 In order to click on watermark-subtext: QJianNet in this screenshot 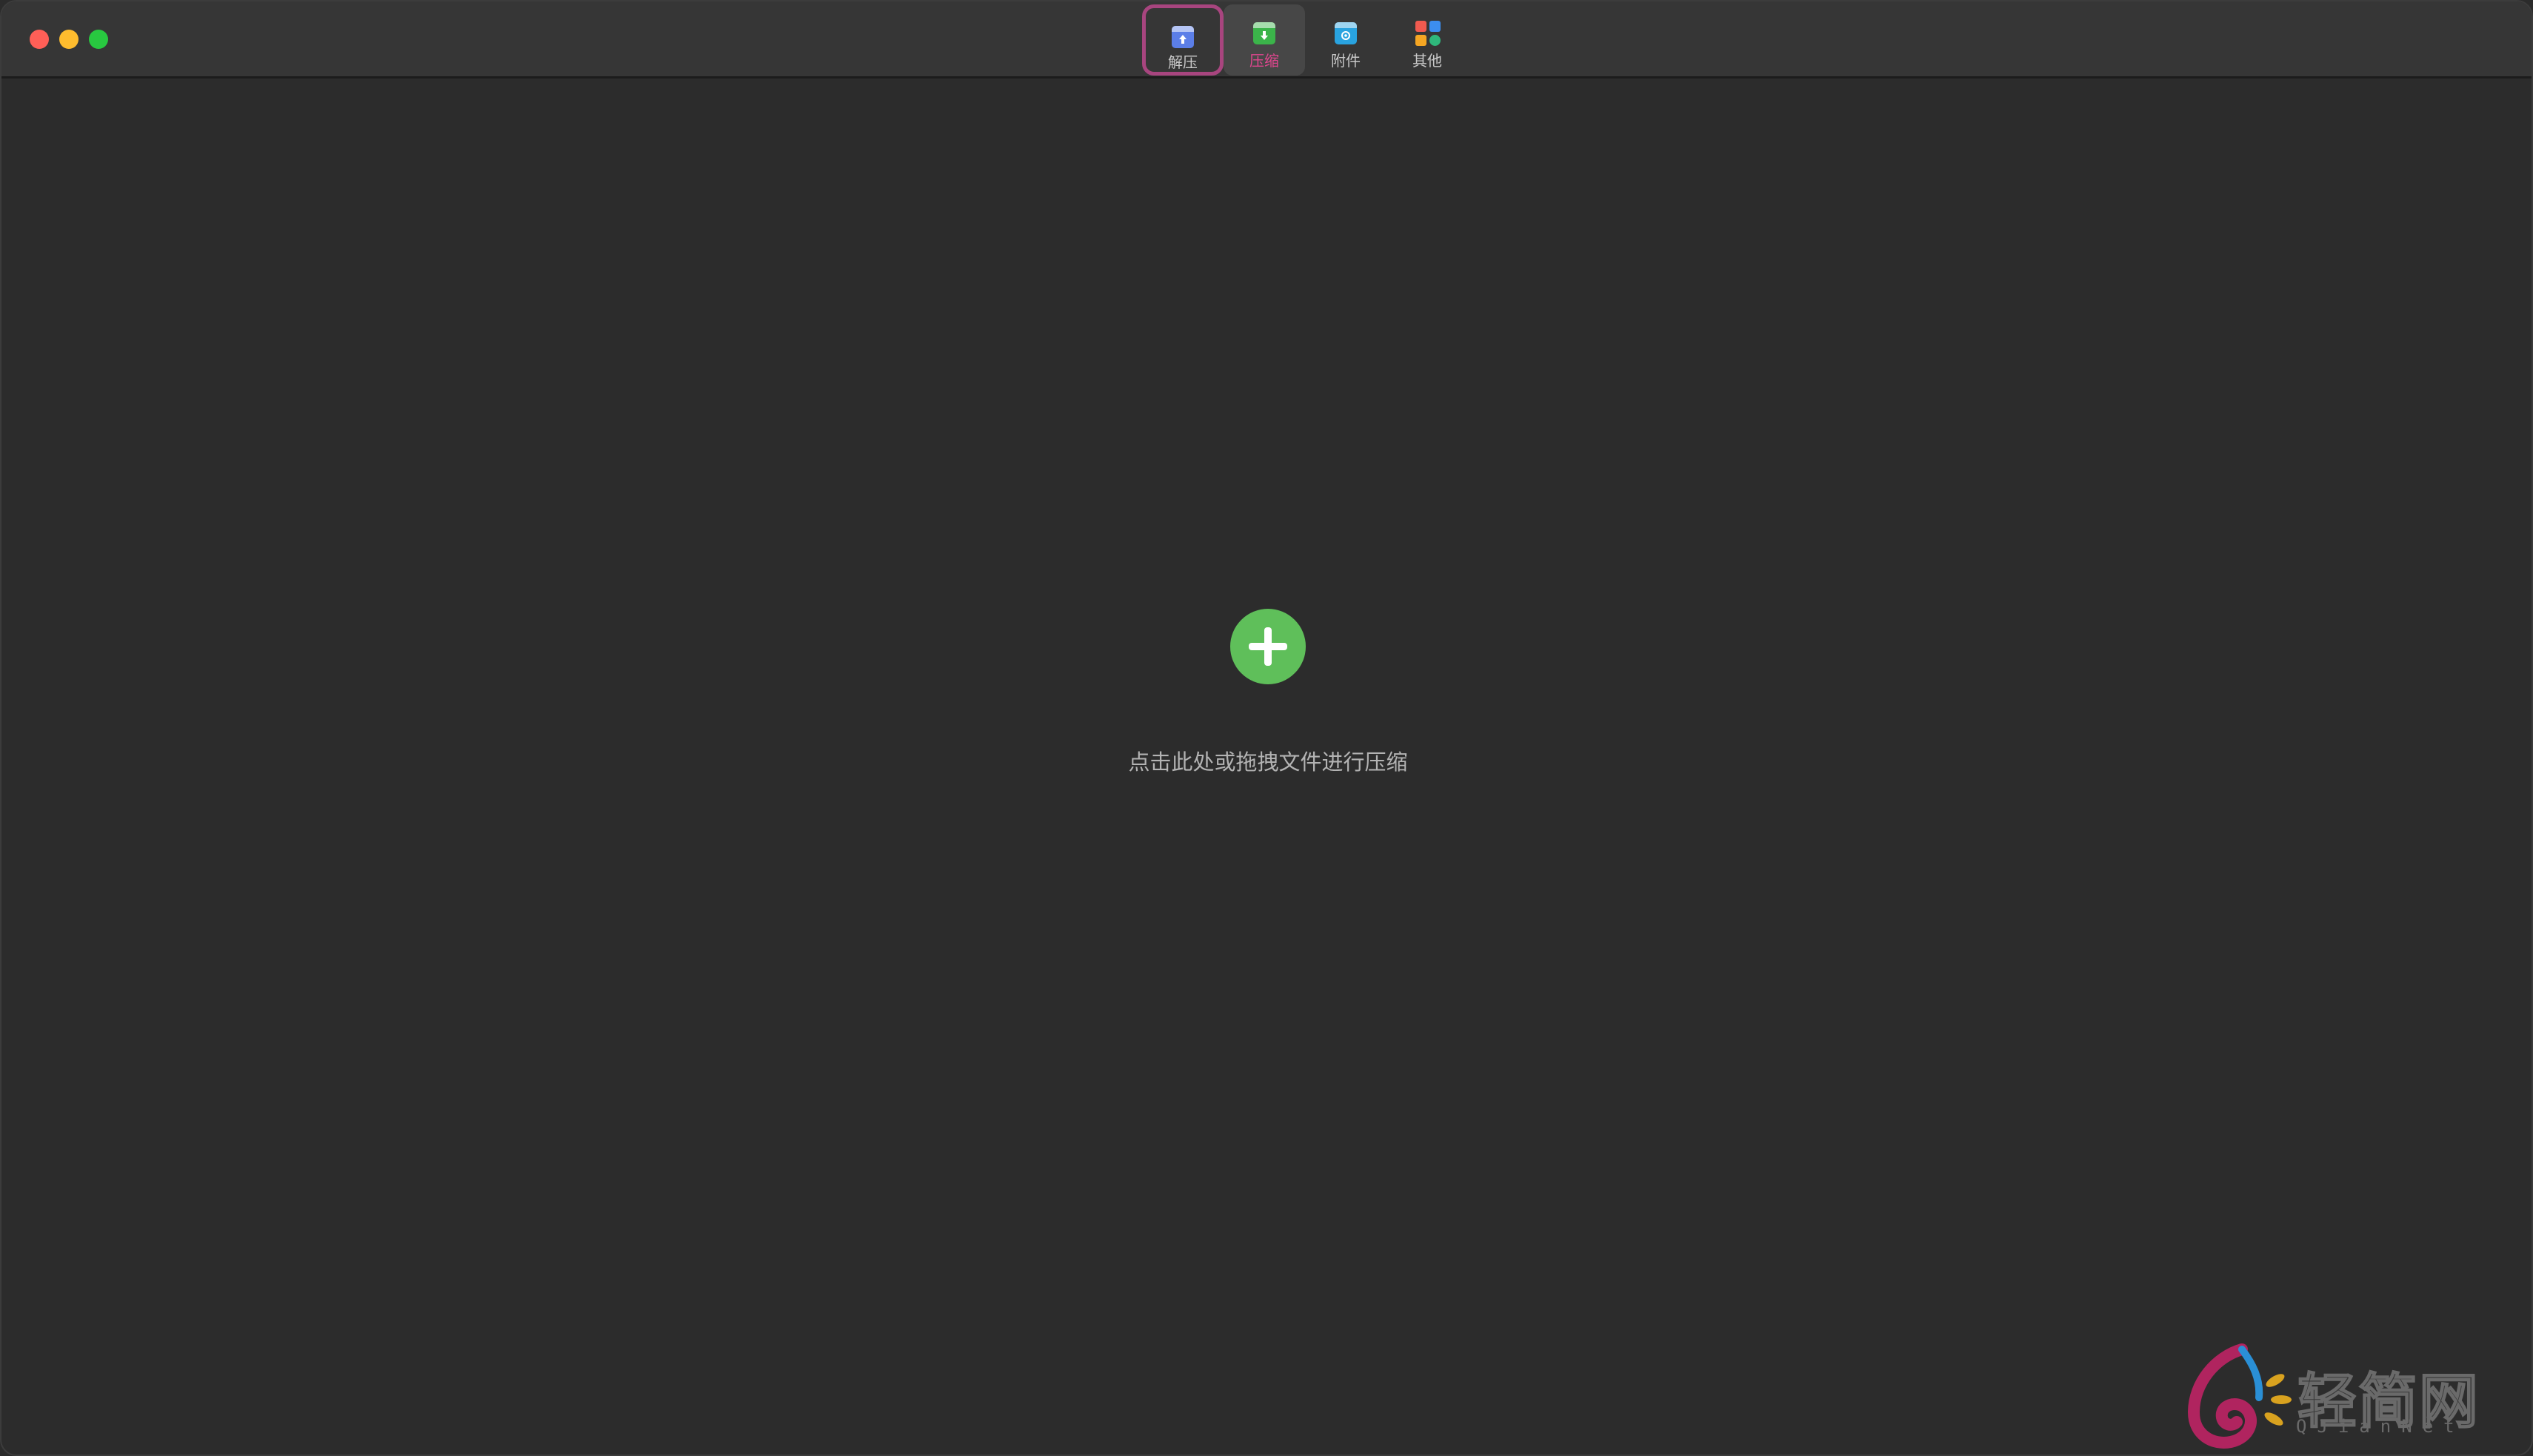, I will do `click(2380, 1426)`.